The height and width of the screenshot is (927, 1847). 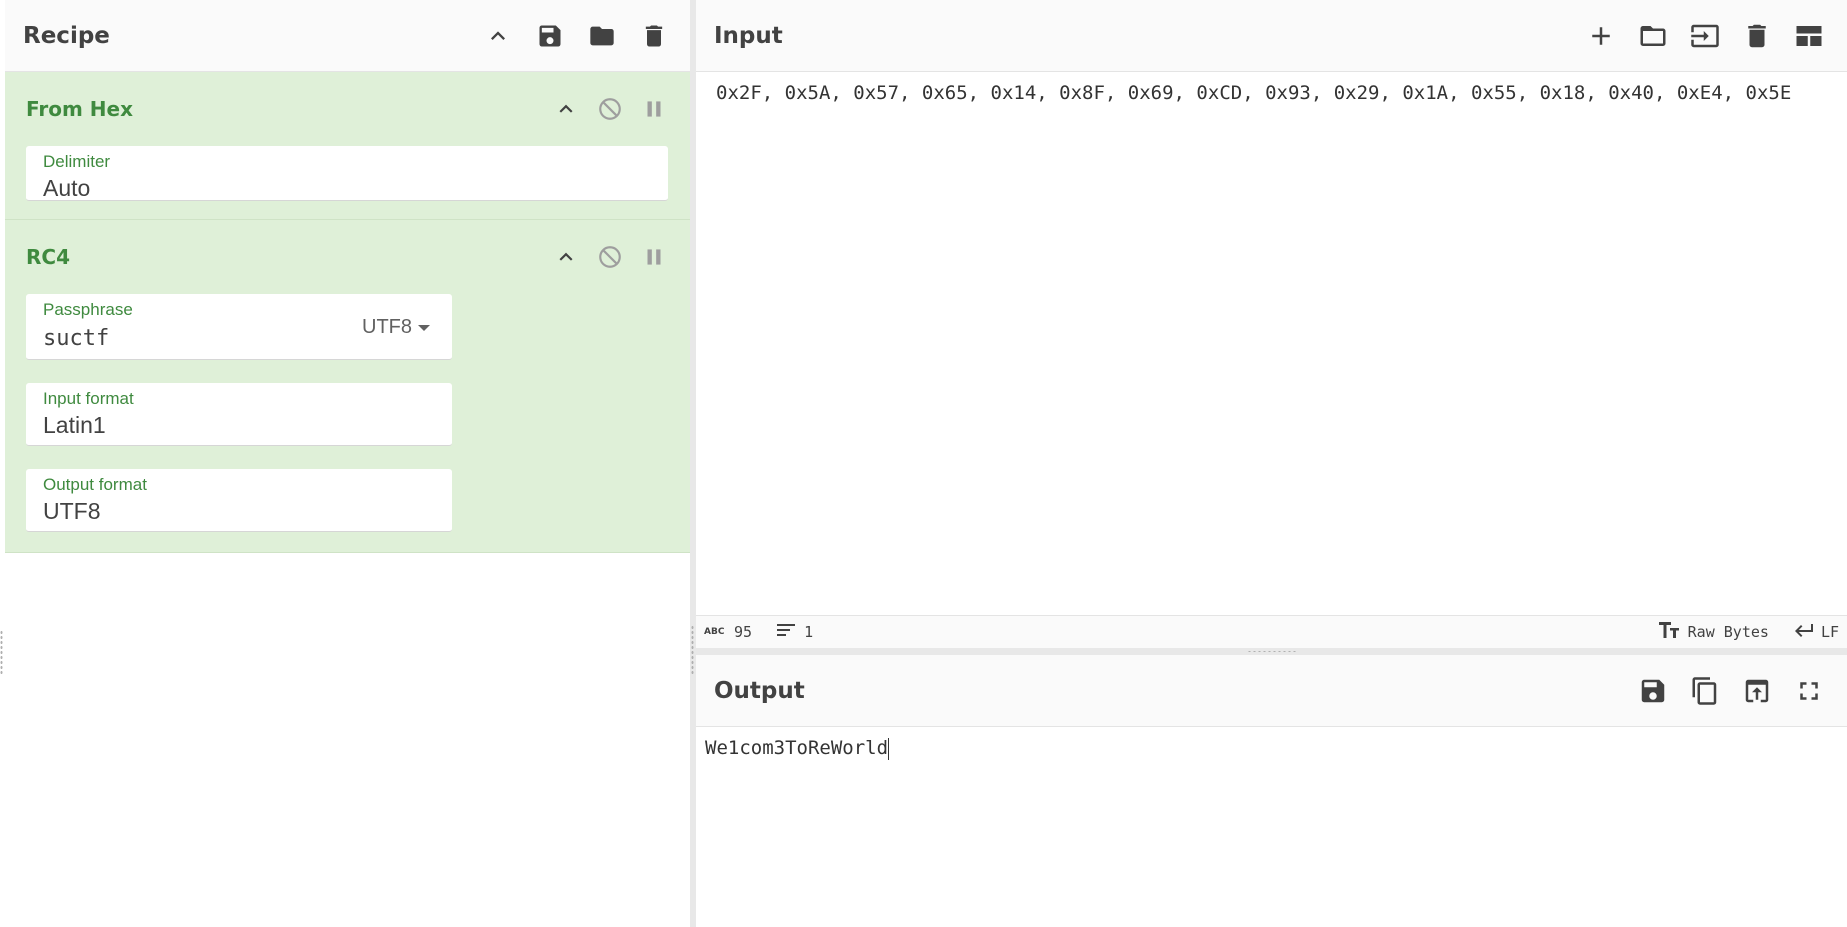 What do you see at coordinates (786, 632) in the screenshot?
I see `lines-icon` at bounding box center [786, 632].